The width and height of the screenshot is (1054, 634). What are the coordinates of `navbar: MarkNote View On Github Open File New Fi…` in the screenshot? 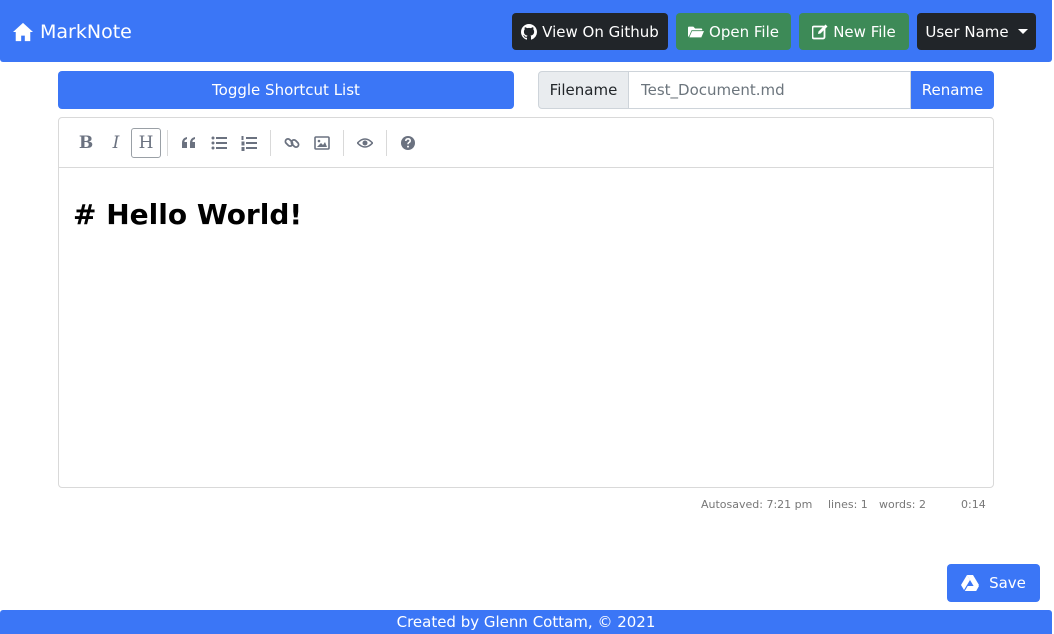 It's located at (526, 31).